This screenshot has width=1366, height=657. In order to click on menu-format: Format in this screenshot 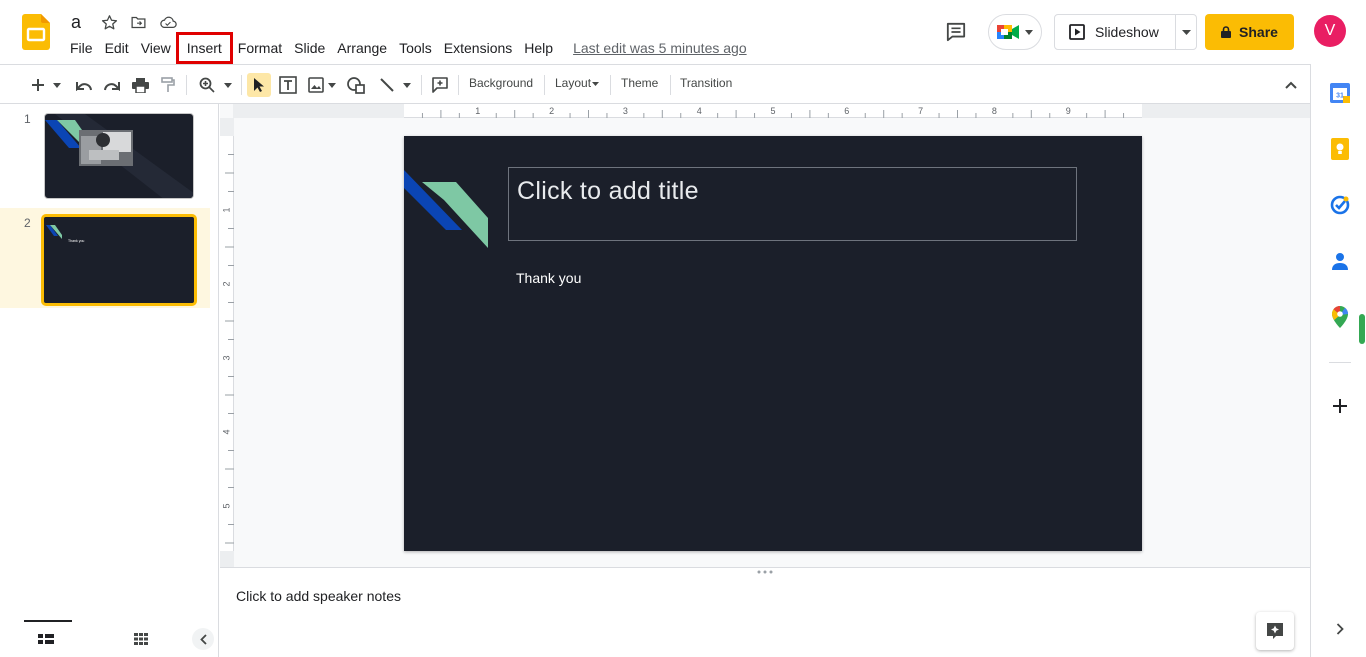, I will do `click(260, 48)`.